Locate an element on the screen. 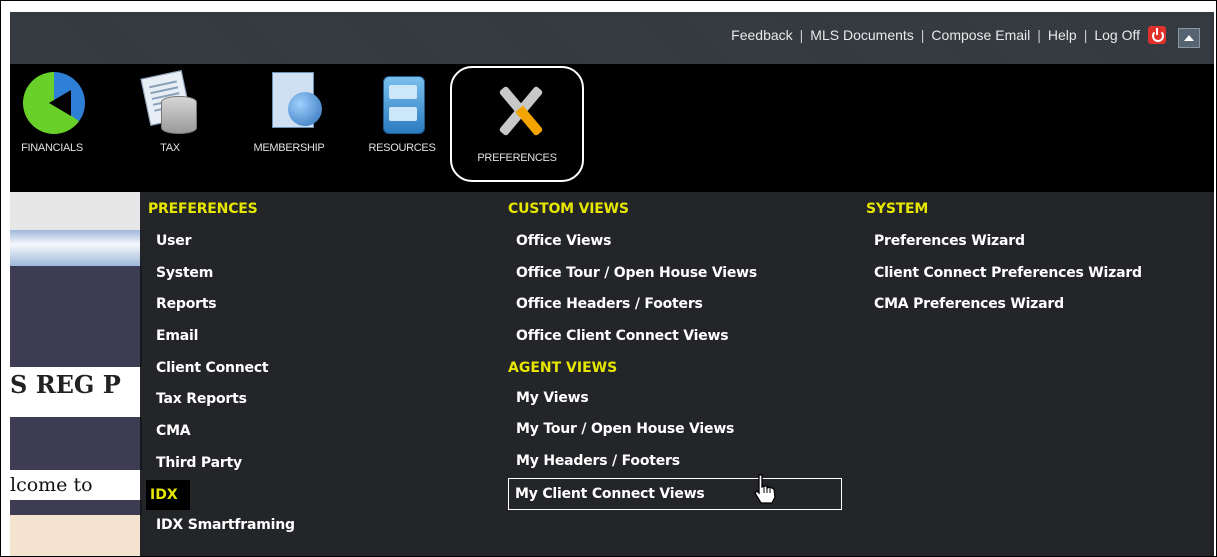 The width and height of the screenshot is (1217, 557). help-link: Help is located at coordinates (1062, 35).